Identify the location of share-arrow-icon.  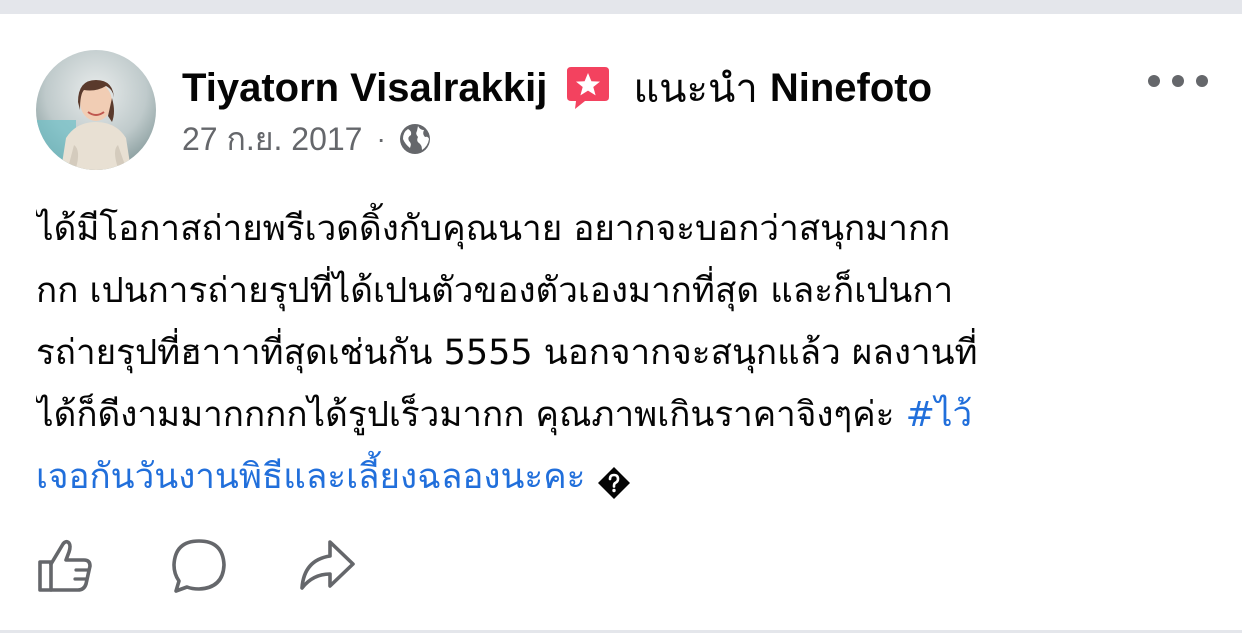
(327, 565).